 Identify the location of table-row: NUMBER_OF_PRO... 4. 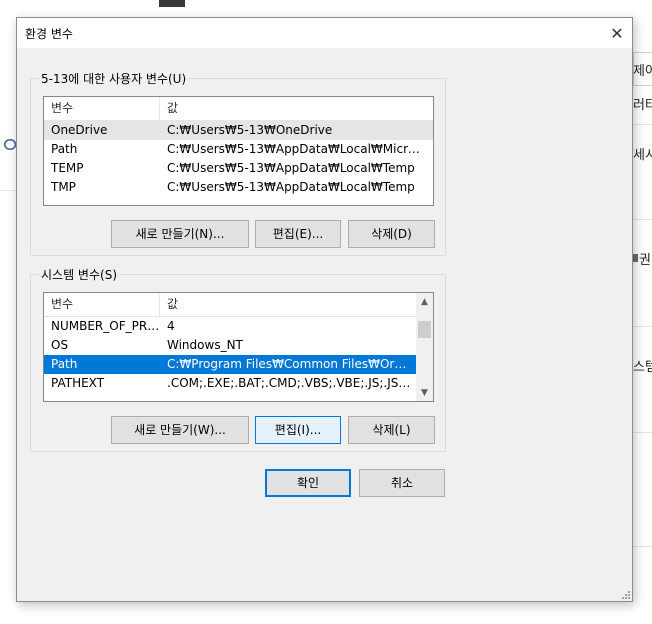
(230, 326).